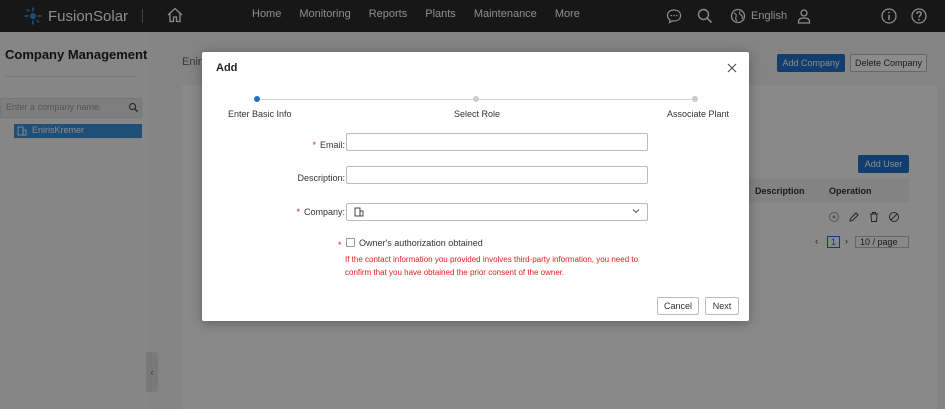  Describe the element at coordinates (678, 306) in the screenshot. I see `cancel-button: Cancel` at that location.